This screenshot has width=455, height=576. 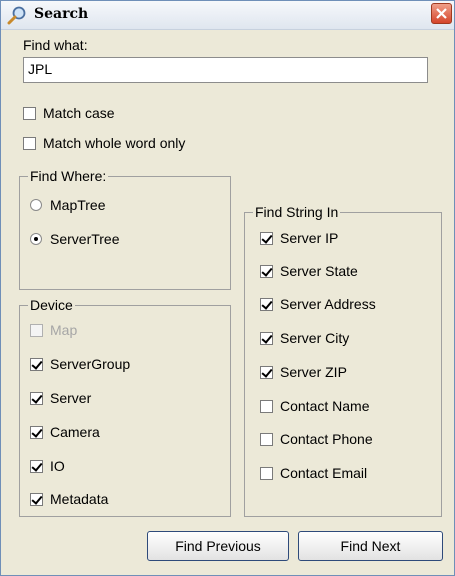 What do you see at coordinates (325, 406) in the screenshot?
I see `checkbox-label: Contact Name` at bounding box center [325, 406].